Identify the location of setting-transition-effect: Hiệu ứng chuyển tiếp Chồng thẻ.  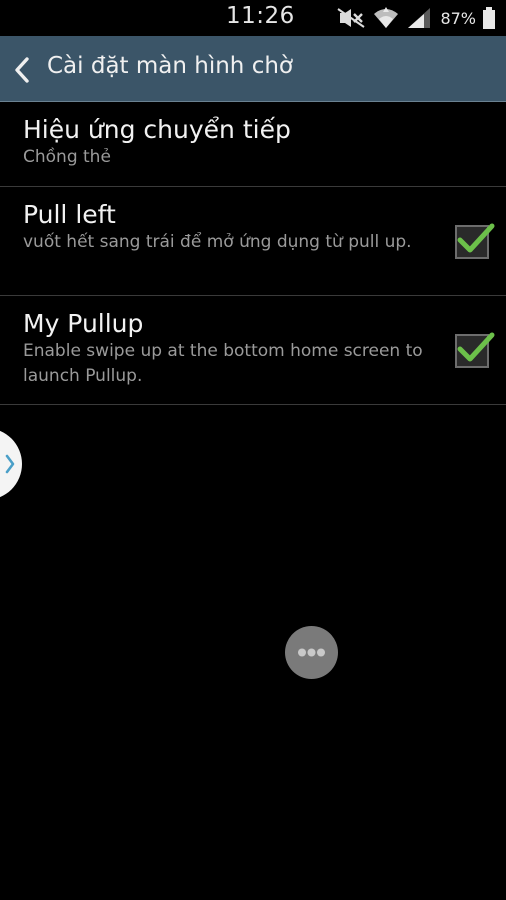
(253, 144).